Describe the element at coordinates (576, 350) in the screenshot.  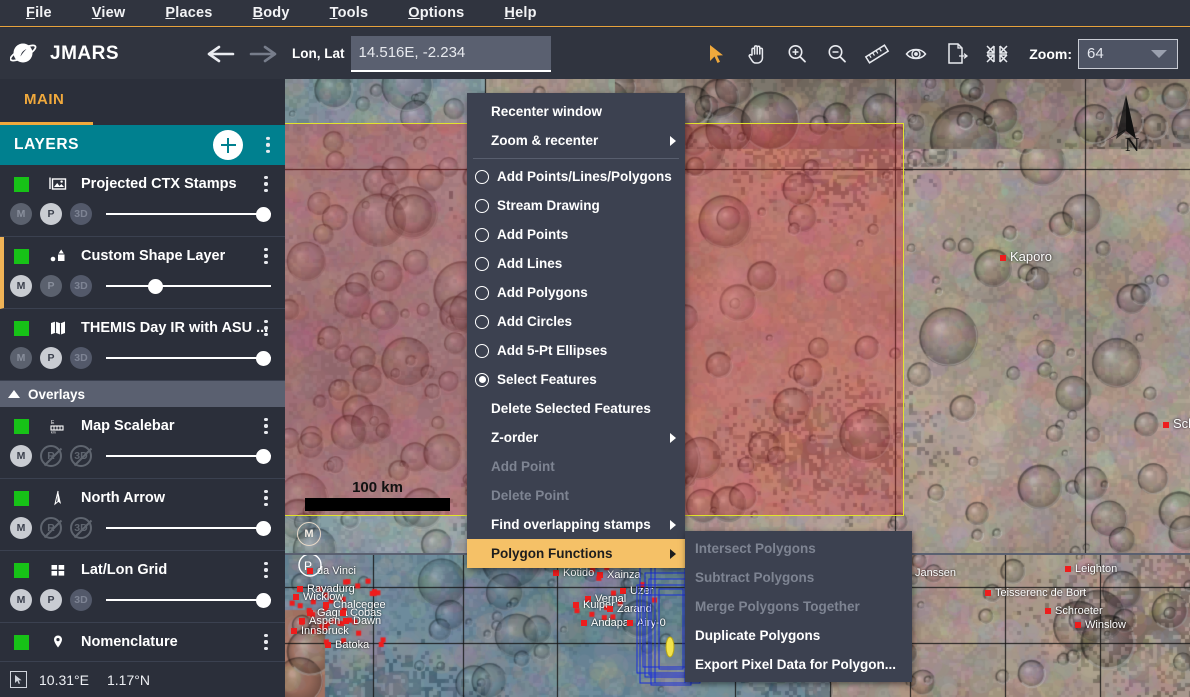
I see `menu-item-add-5-pt-ellipses: Add 5-Pt Ellipses` at that location.